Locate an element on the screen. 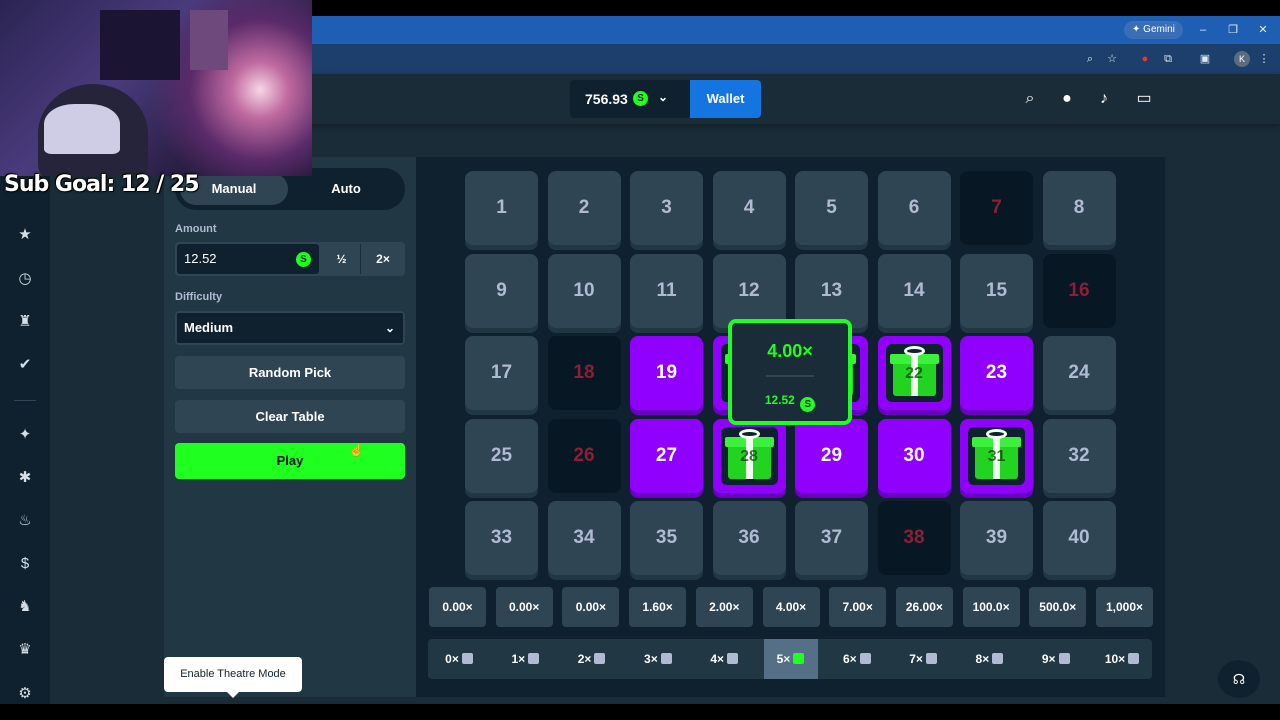 This screenshot has width=1280, height=720. tile-10: 10 is located at coordinates (584, 290).